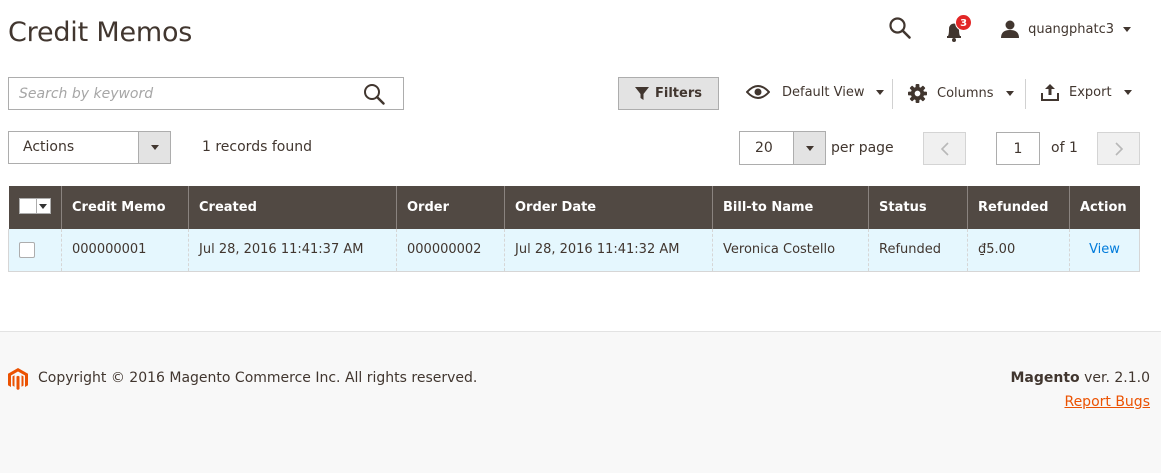  Describe the element at coordinates (964, 22) in the screenshot. I see `notification-count-badge: 3` at that location.